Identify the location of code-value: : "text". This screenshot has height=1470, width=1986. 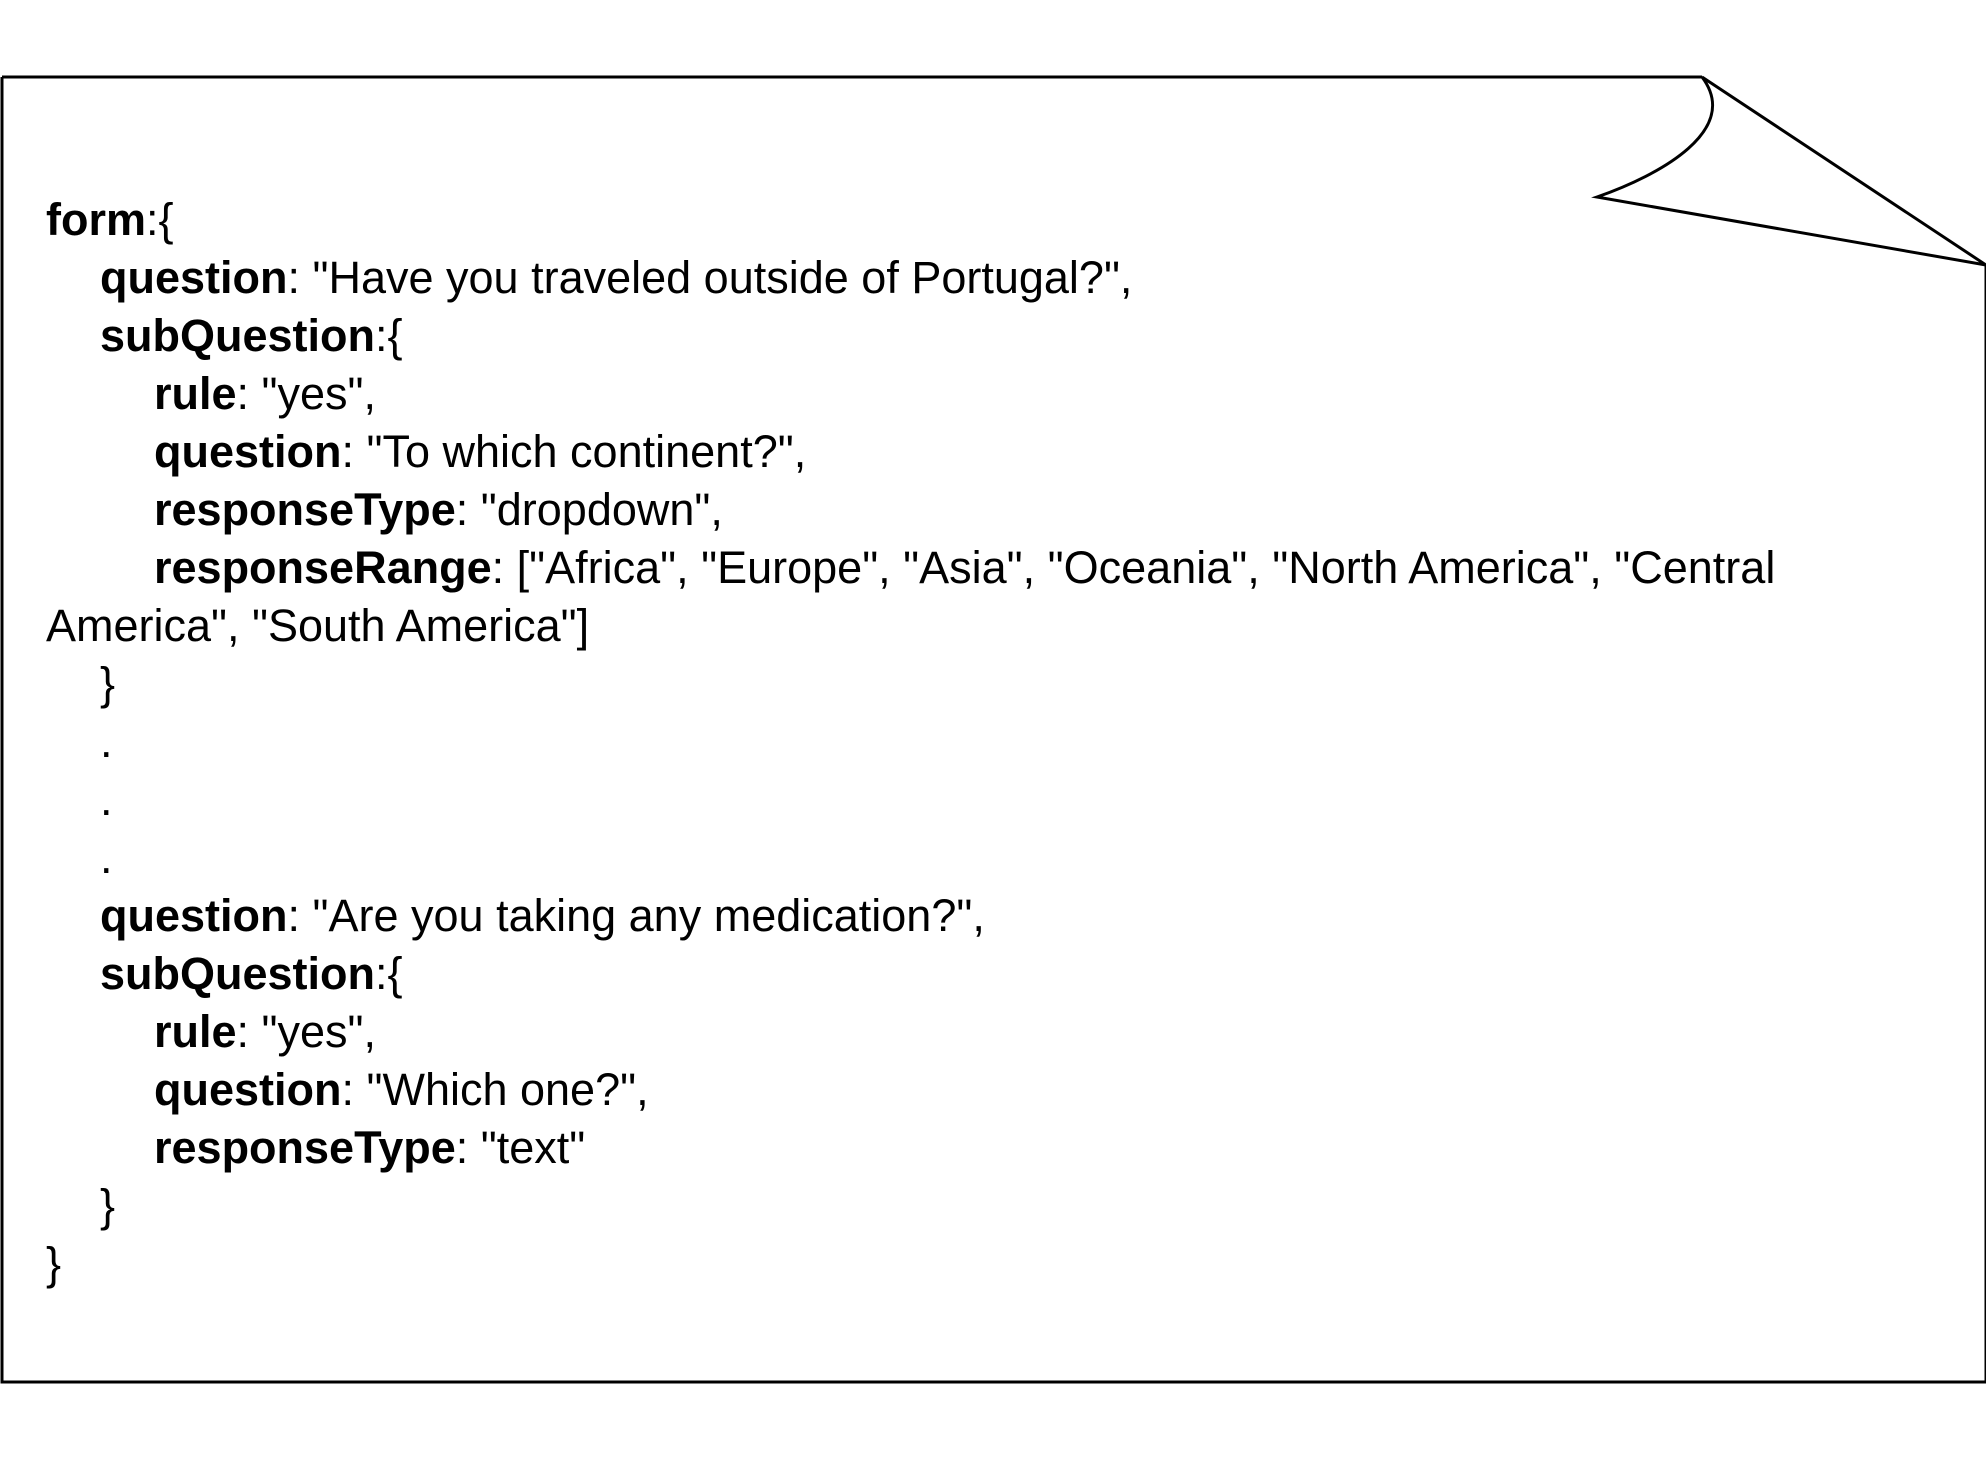
(520, 1147).